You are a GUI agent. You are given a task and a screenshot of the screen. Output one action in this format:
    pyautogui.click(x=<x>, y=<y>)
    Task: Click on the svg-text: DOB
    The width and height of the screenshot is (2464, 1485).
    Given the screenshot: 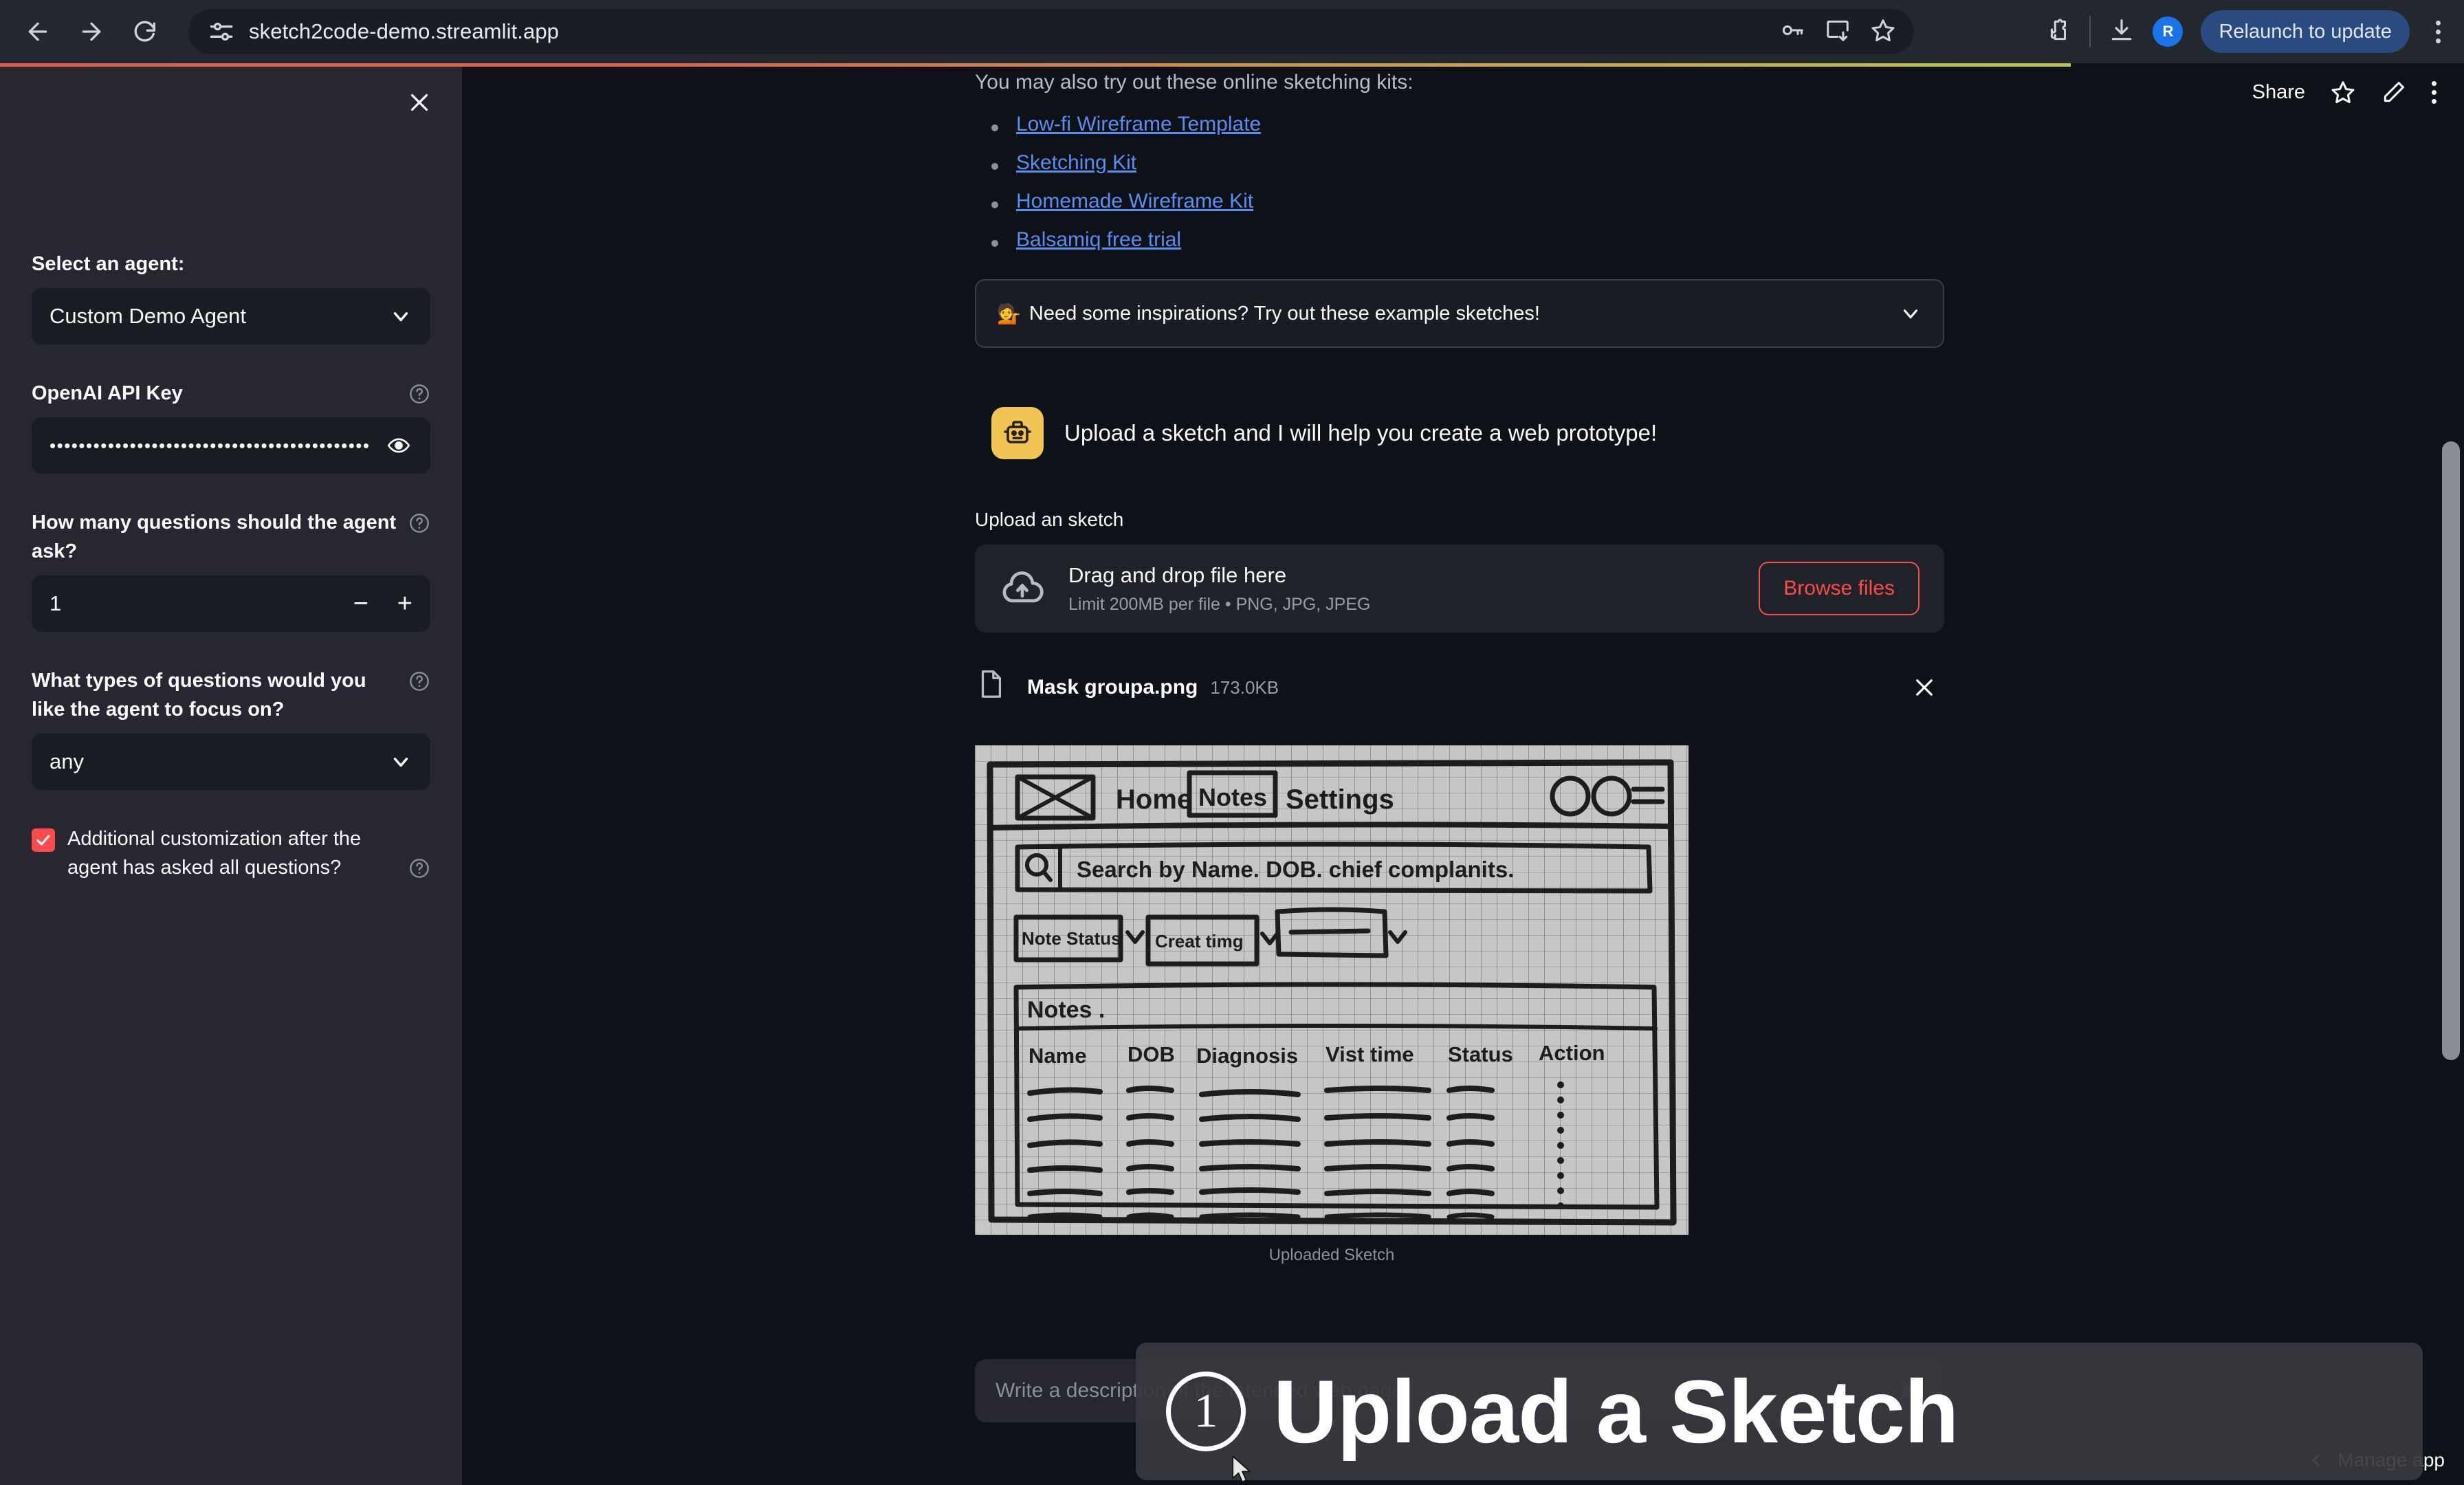 What is the action you would take?
    pyautogui.click(x=1151, y=1054)
    